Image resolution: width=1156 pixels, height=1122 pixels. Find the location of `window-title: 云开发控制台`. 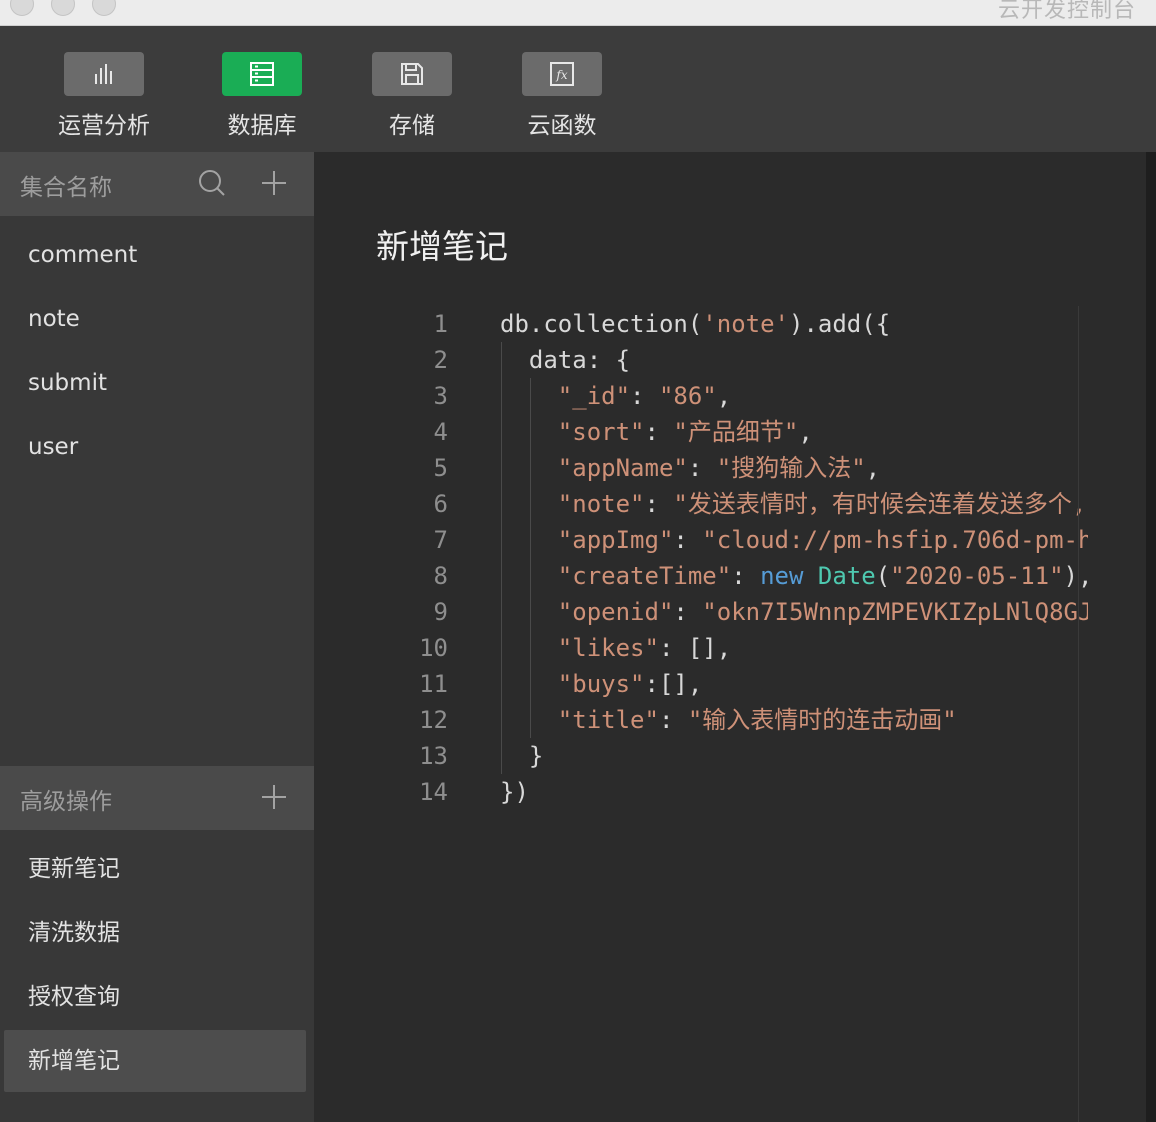

window-title: 云开发控制台 is located at coordinates (1066, 11).